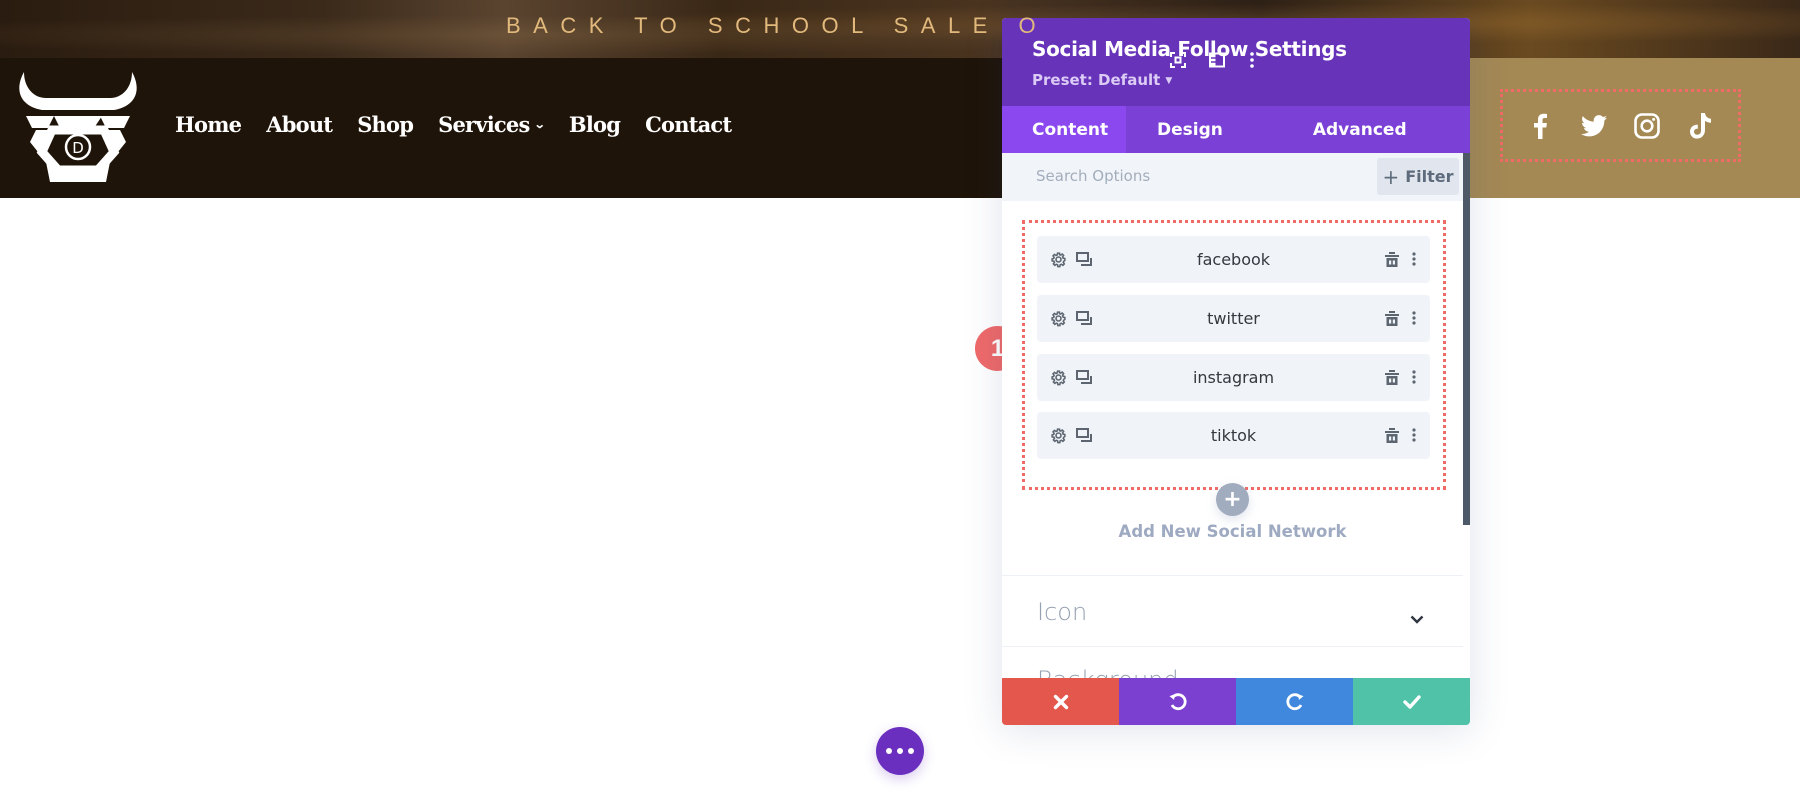 Image resolution: width=1800 pixels, height=802 pixels. I want to click on redo-icon, so click(1294, 701).